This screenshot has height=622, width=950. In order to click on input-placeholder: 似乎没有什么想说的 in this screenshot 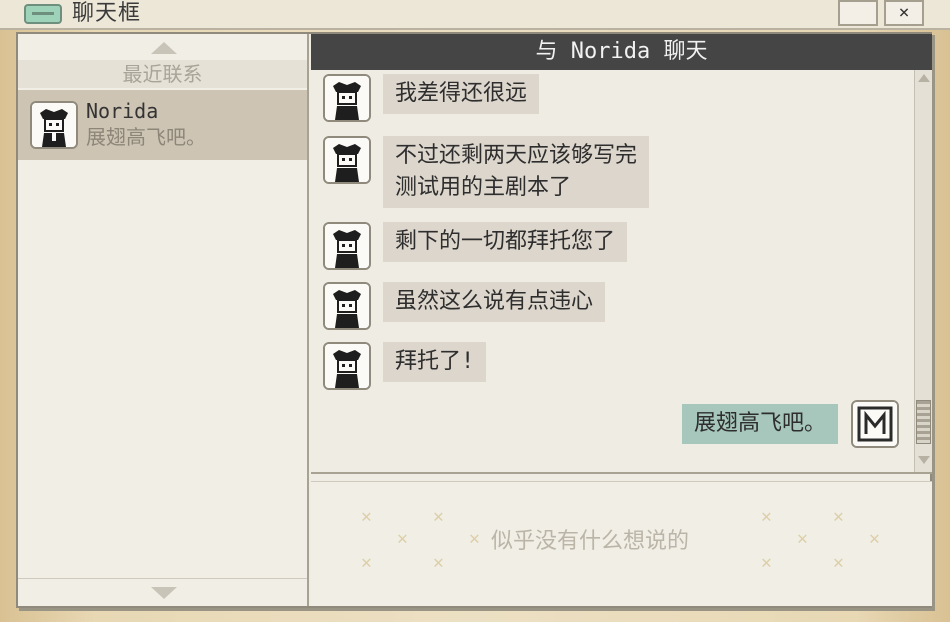, I will do `click(590, 542)`.